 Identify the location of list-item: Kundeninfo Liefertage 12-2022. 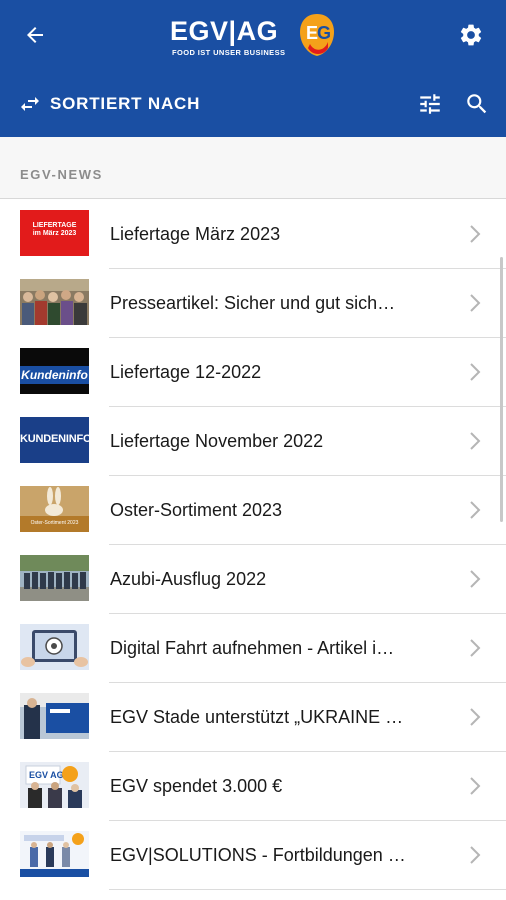
(253, 372).